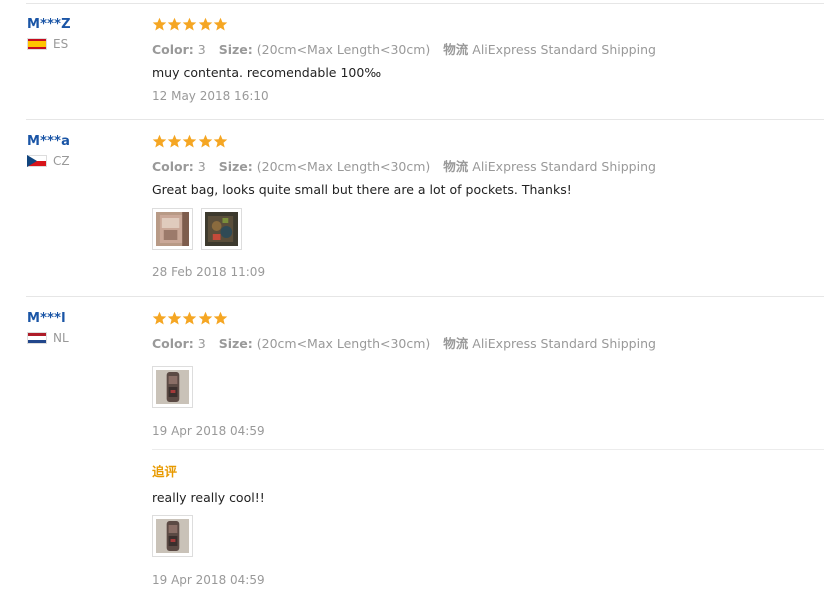 This screenshot has height=598, width=824. Describe the element at coordinates (61, 338) in the screenshot. I see `country-code: NL` at that location.